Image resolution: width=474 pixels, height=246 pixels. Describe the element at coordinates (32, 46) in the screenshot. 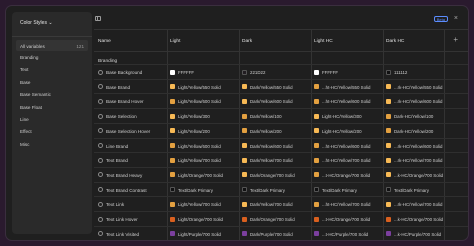

I see `sidebar-item-all-label: All variables` at that location.